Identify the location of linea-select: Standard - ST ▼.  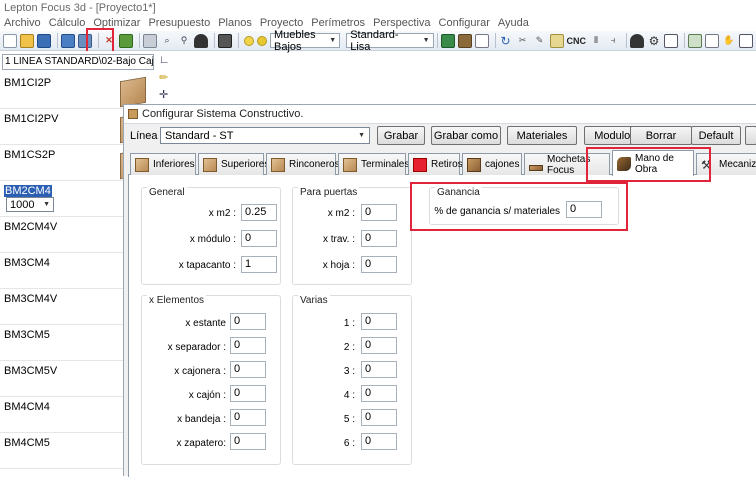
(265, 135).